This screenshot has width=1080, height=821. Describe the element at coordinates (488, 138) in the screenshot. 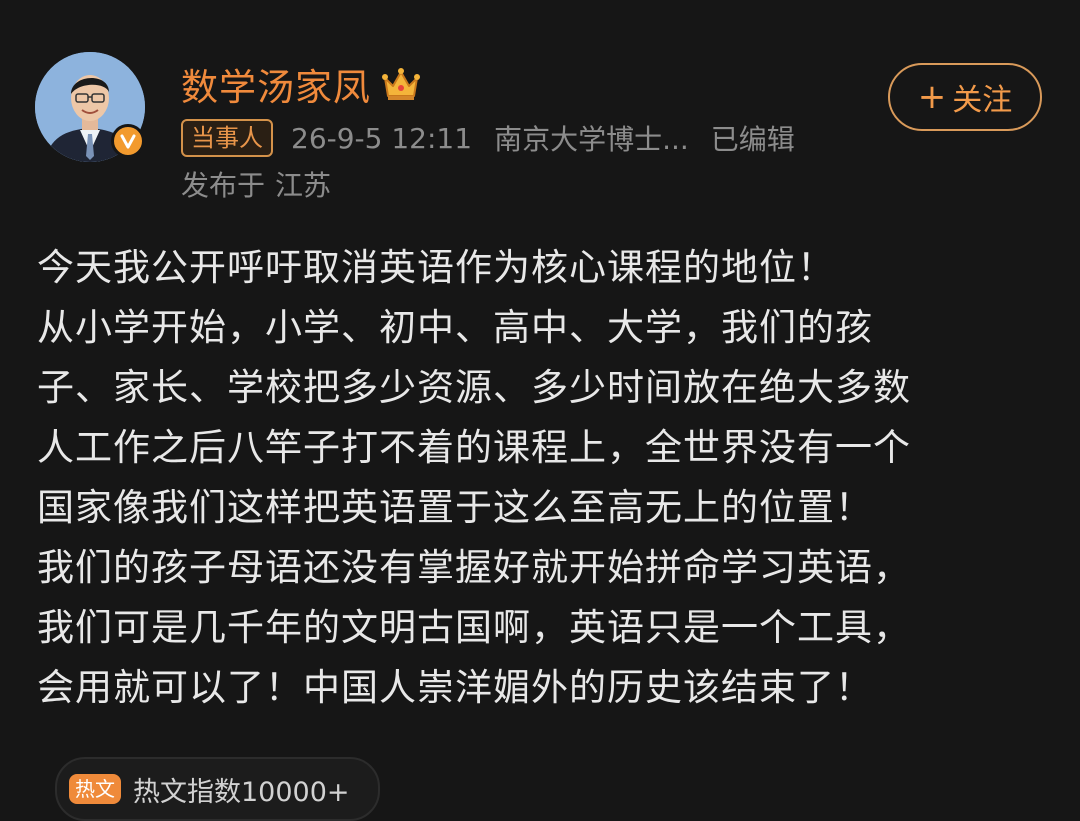

I see `post-meta: 当事人 26-9-5 12:11 南京大学博士... 已编辑` at that location.